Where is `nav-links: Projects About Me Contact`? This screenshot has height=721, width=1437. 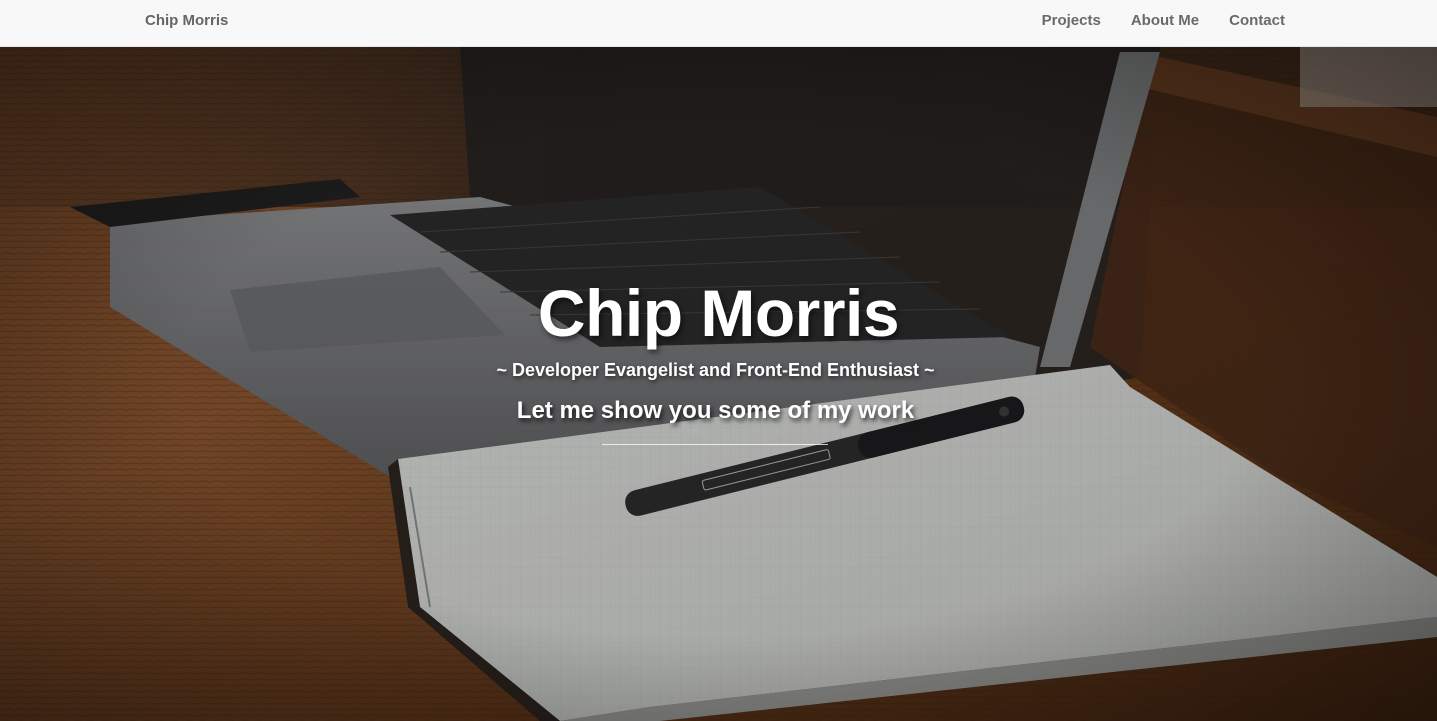 nav-links: Projects About Me Contact is located at coordinates (1163, 20).